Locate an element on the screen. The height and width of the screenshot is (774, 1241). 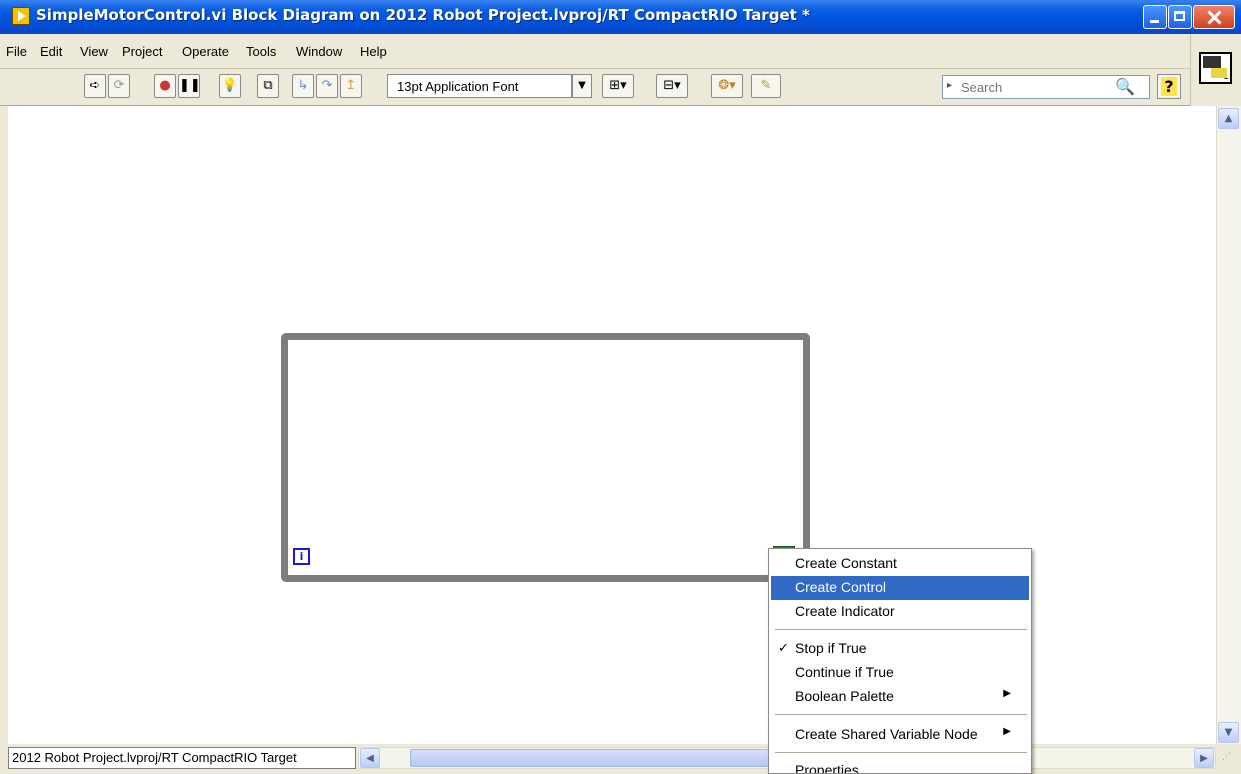
abort-button: ● is located at coordinates (165, 86).